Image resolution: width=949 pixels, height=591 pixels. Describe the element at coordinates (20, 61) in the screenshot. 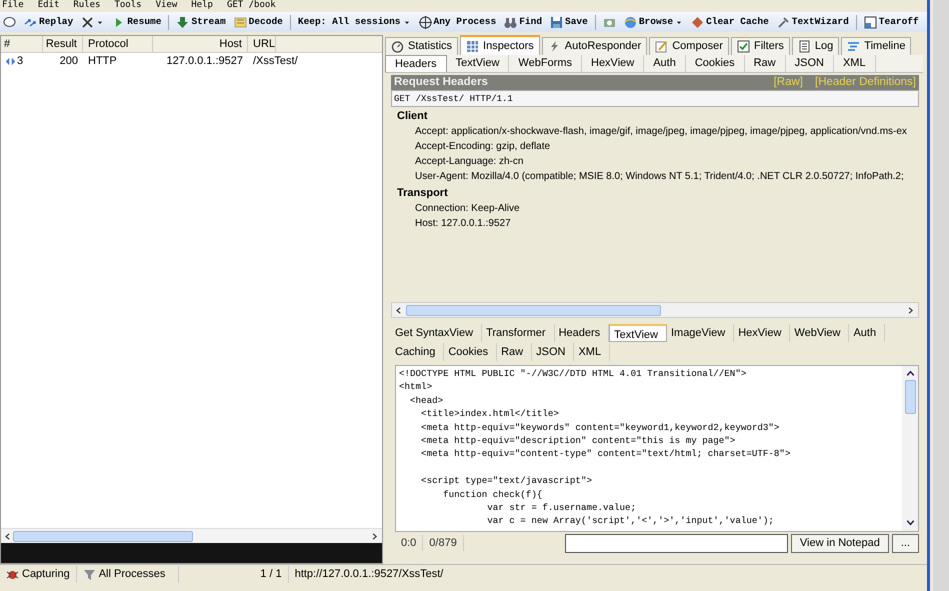

I see `session-number: 3` at that location.